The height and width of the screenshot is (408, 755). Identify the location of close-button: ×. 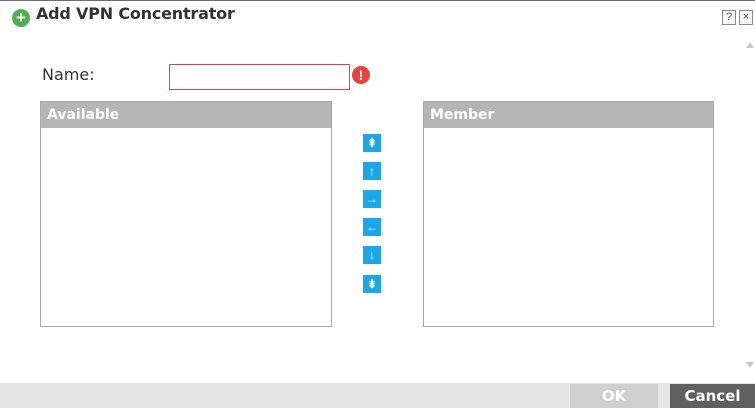
(746, 17).